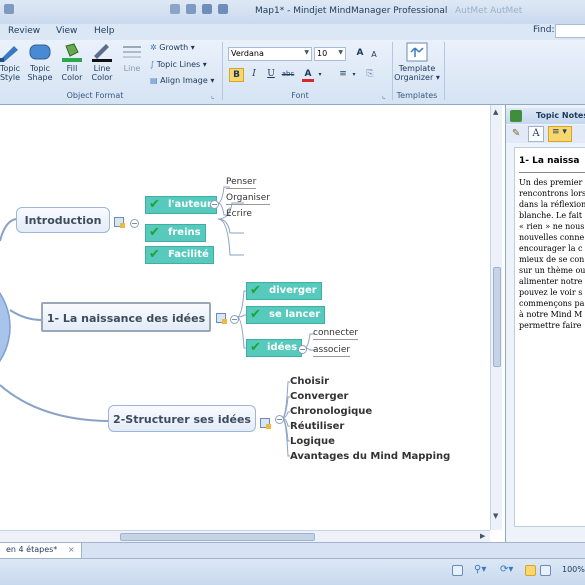 This screenshot has width=585, height=585. I want to click on task-facilite: ✔ Facilité, so click(179, 255).